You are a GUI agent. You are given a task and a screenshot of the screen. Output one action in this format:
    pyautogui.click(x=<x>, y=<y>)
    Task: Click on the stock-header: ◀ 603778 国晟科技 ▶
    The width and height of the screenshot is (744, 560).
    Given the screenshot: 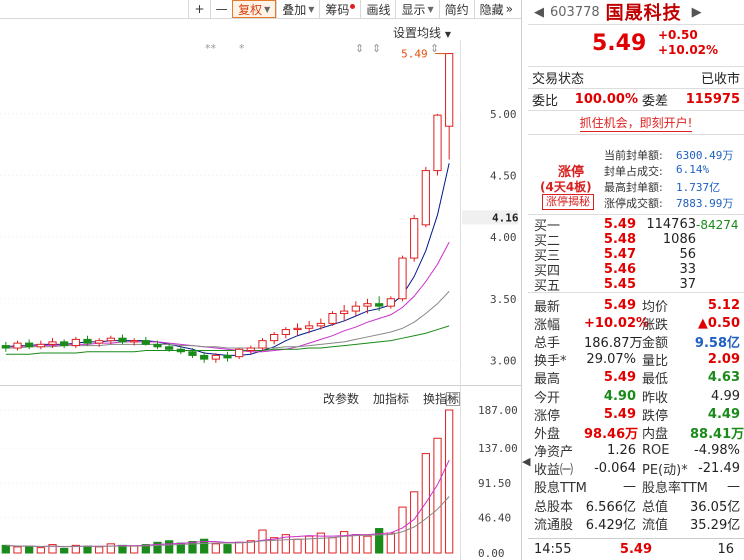 What is the action you would take?
    pyautogui.click(x=636, y=12)
    